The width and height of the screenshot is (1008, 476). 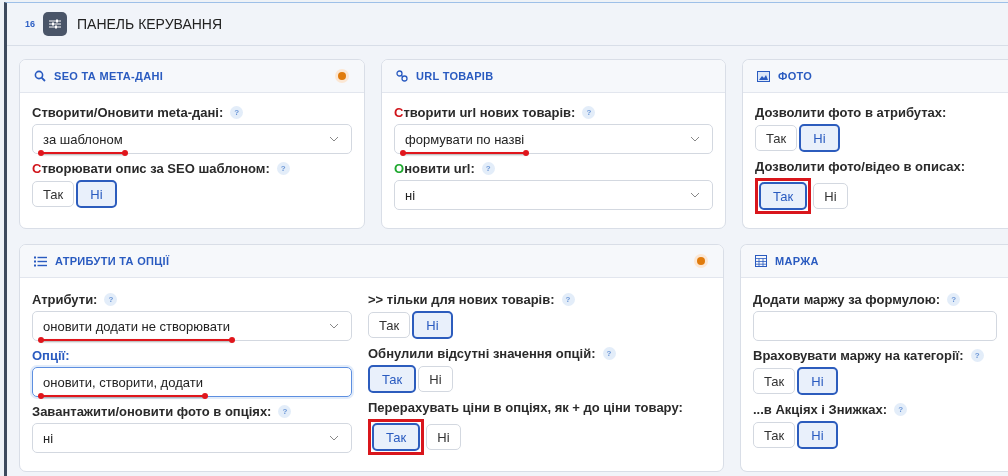 I want to click on search-icon, so click(x=40, y=76).